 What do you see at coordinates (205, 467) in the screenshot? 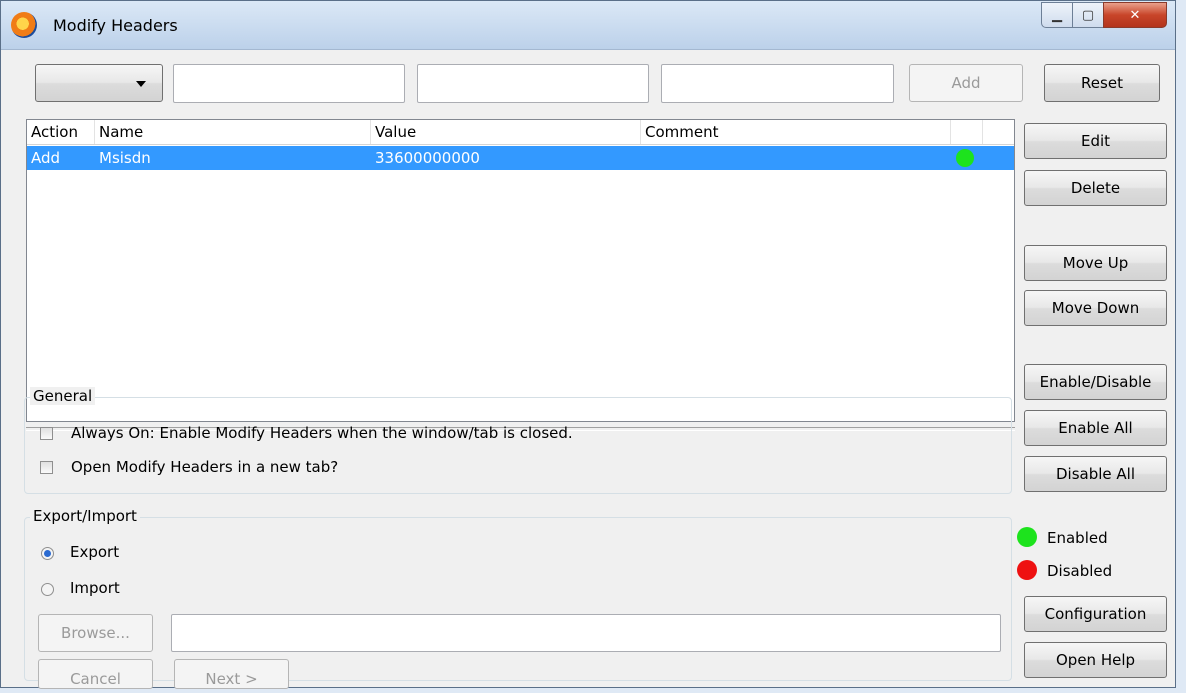
I see `new-tab-label: Open Modify Headers in a new tab?` at bounding box center [205, 467].